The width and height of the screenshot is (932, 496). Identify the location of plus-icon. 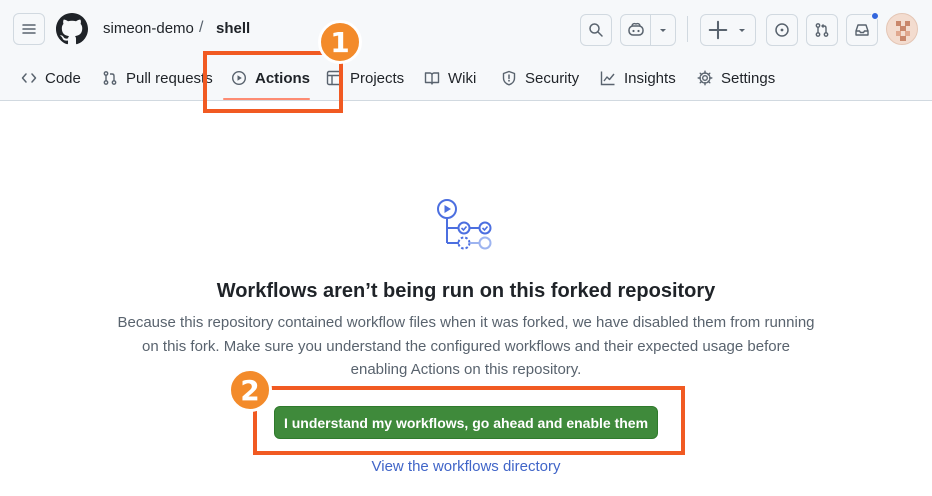
(718, 30).